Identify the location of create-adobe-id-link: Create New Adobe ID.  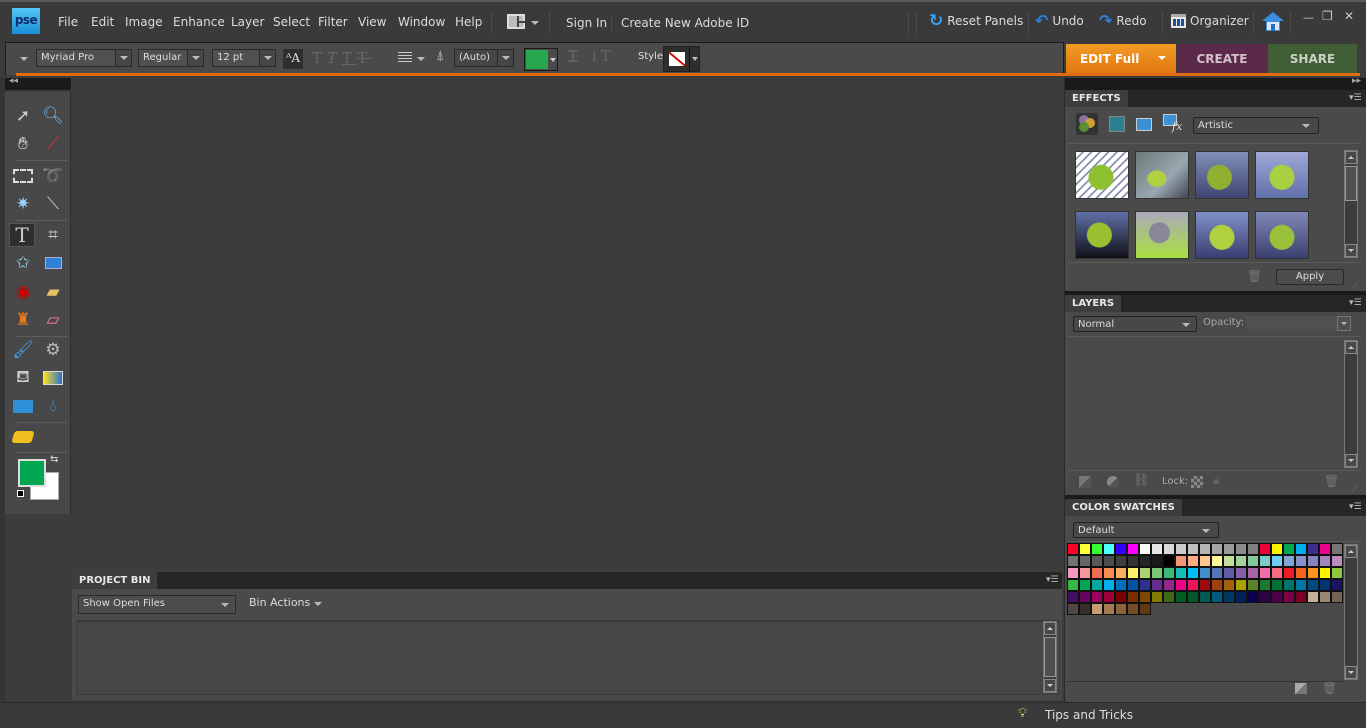
(685, 23).